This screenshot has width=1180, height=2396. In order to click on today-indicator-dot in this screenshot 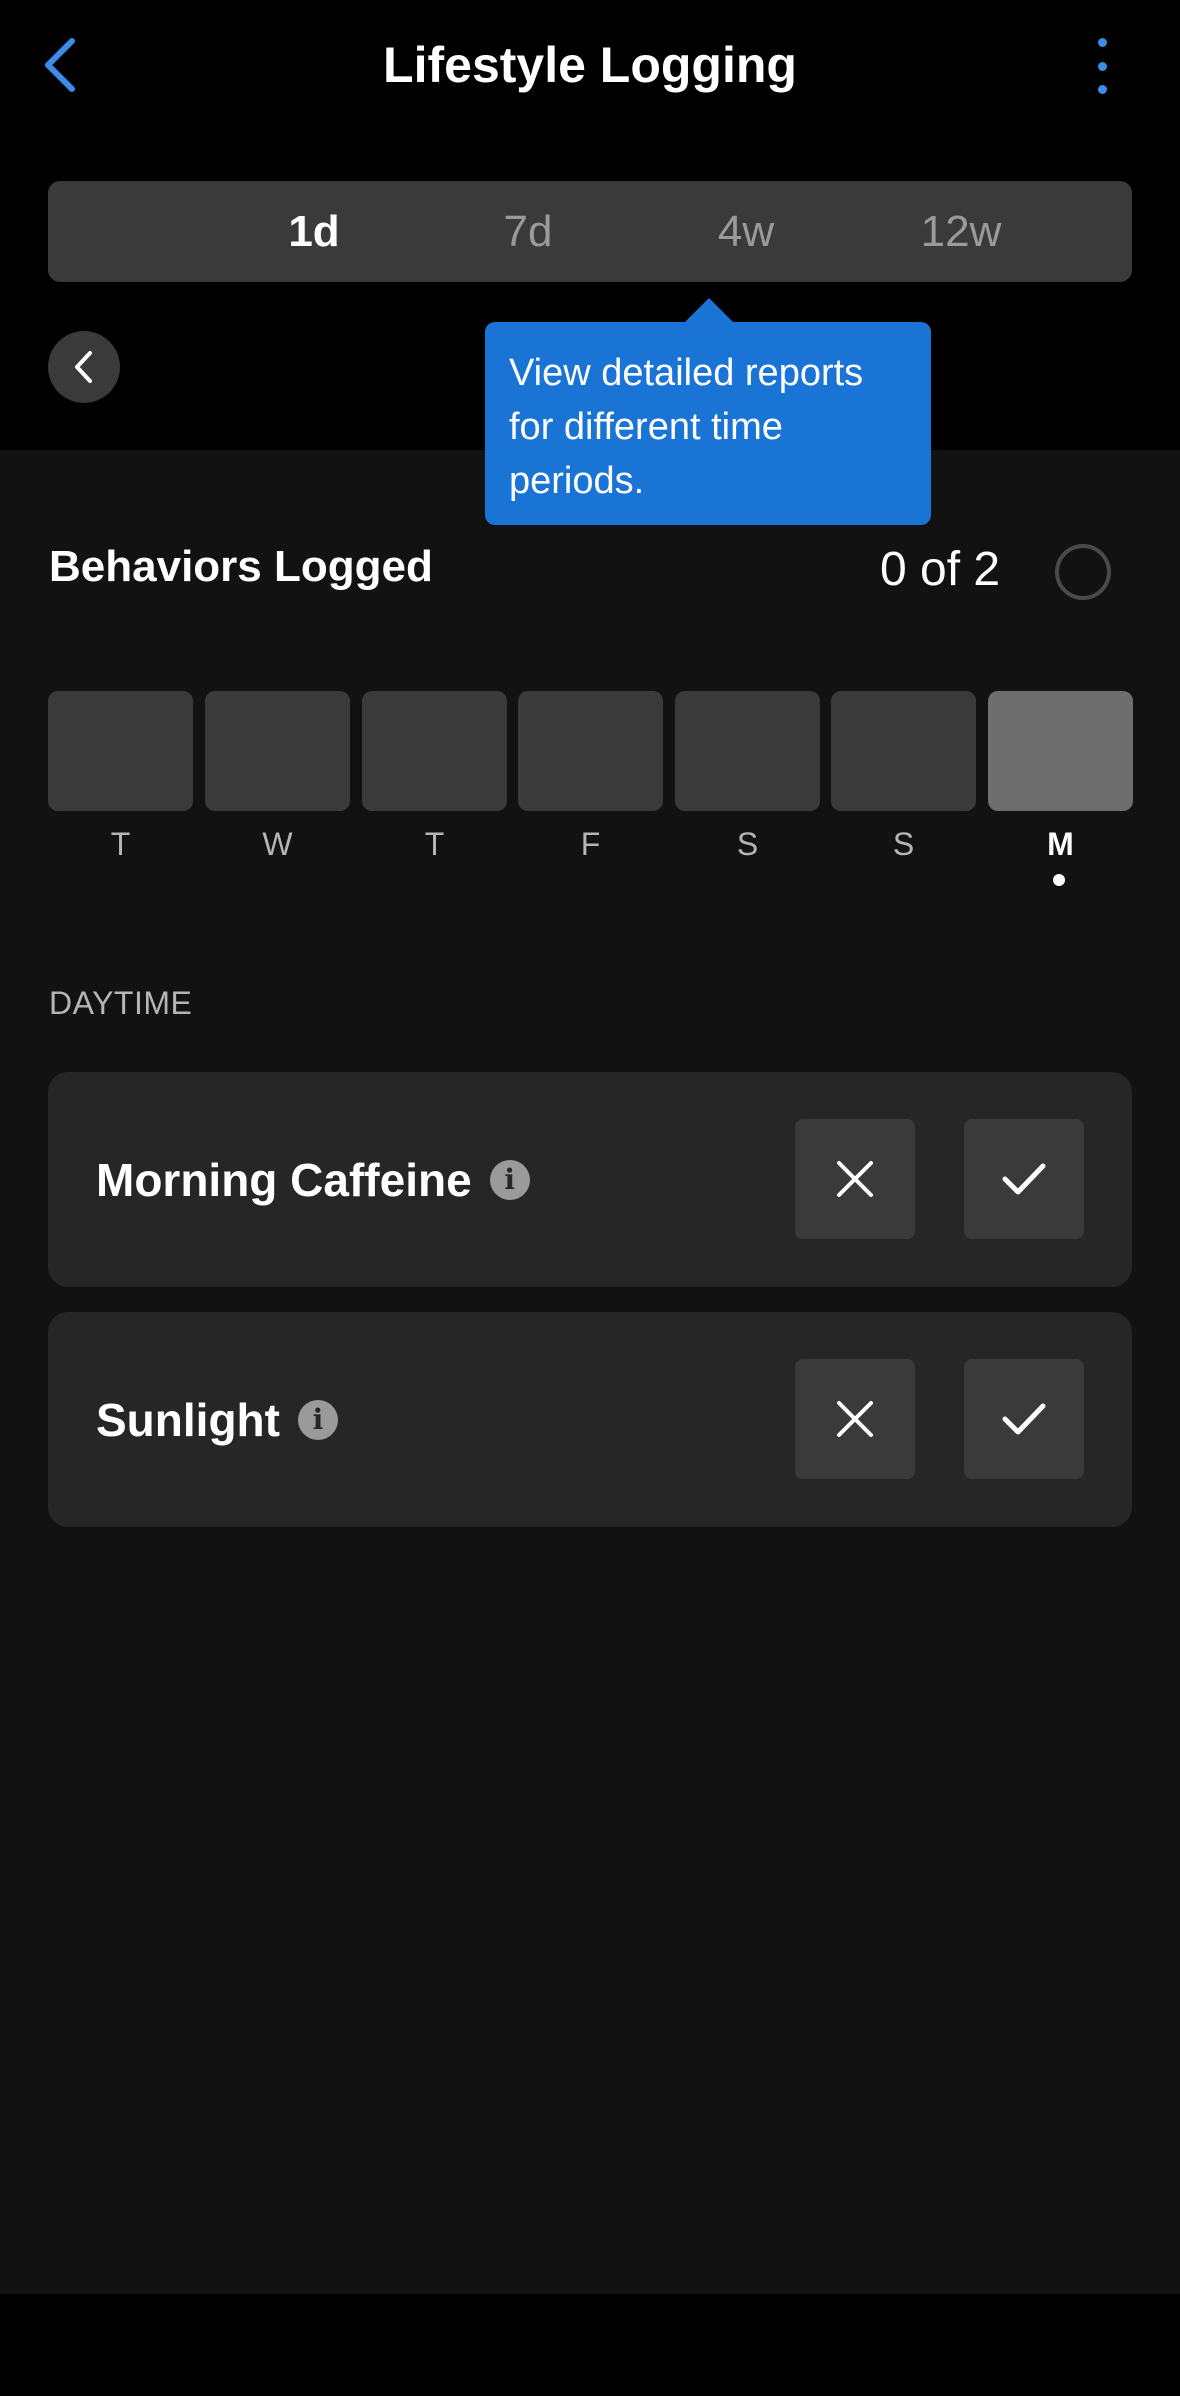, I will do `click(1059, 880)`.